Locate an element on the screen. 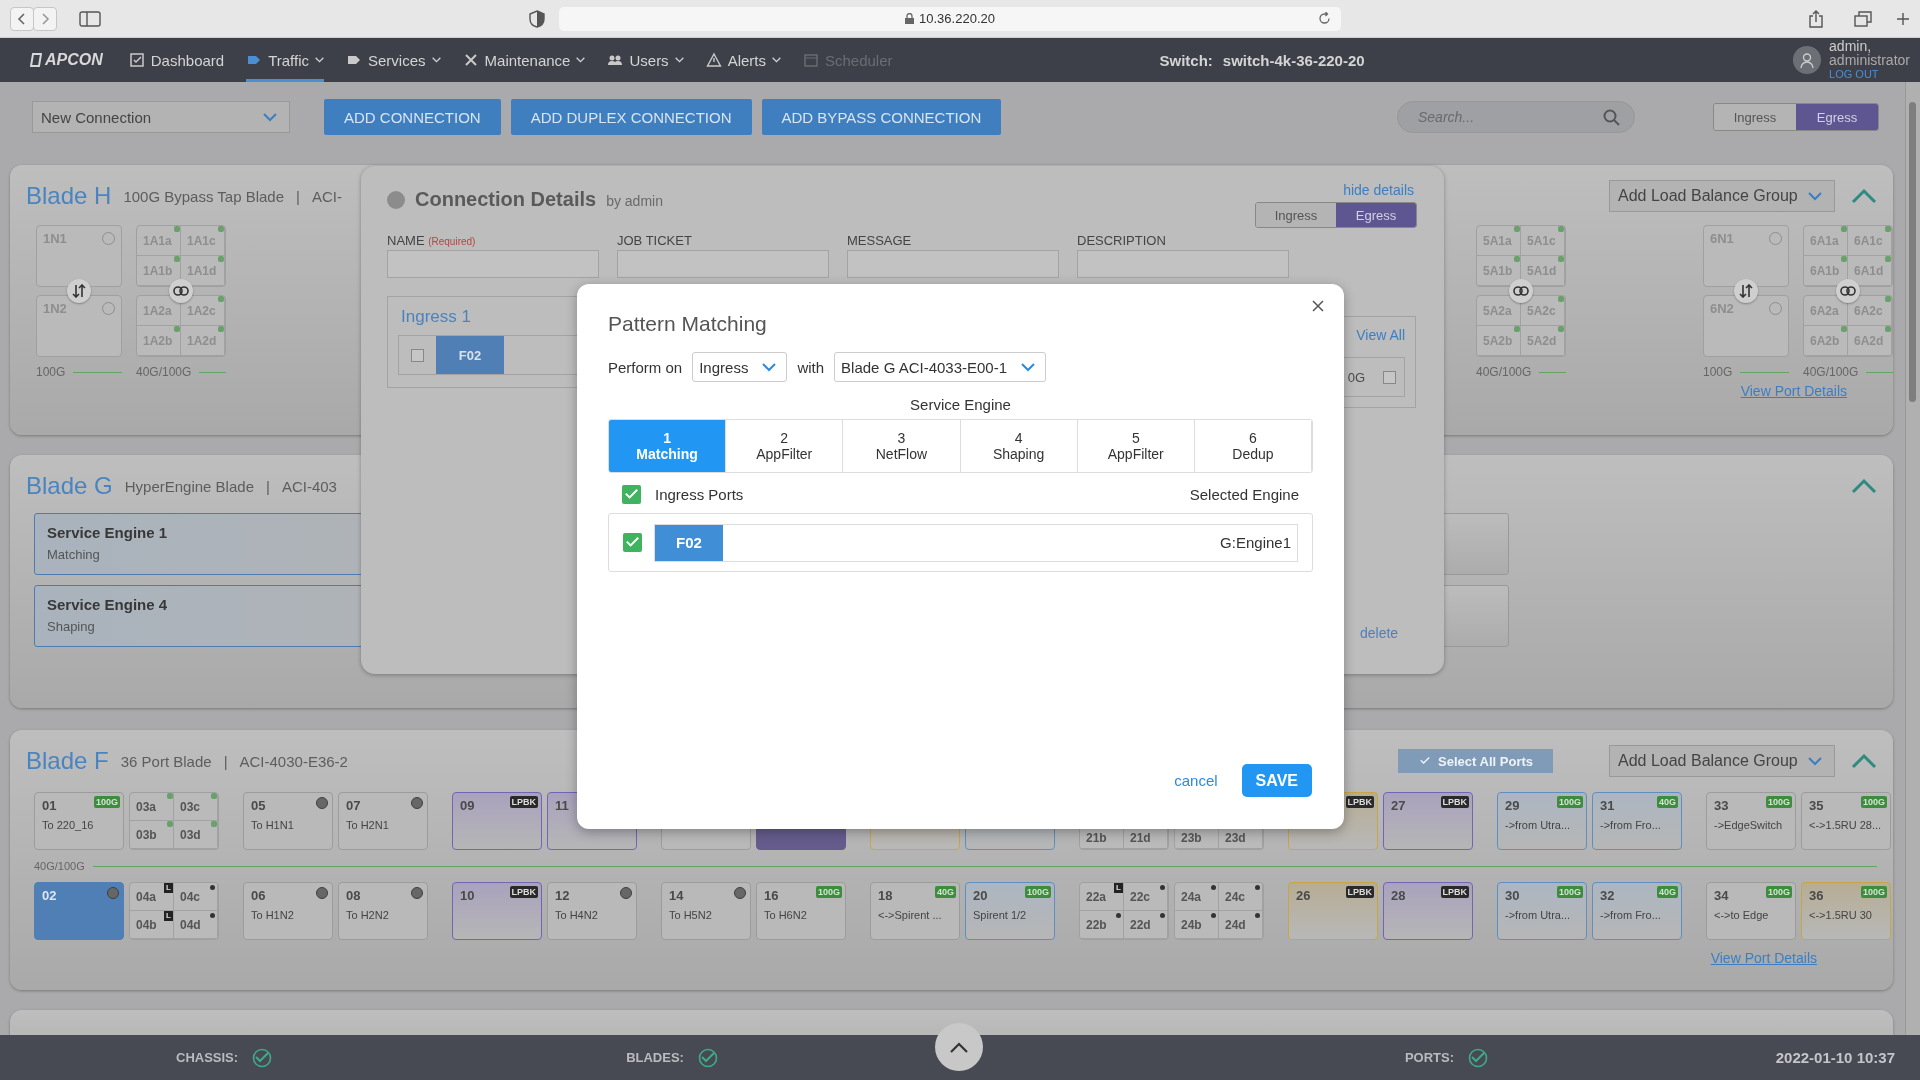 The image size is (1920, 1080). subport: 22c is located at coordinates (1146, 897).